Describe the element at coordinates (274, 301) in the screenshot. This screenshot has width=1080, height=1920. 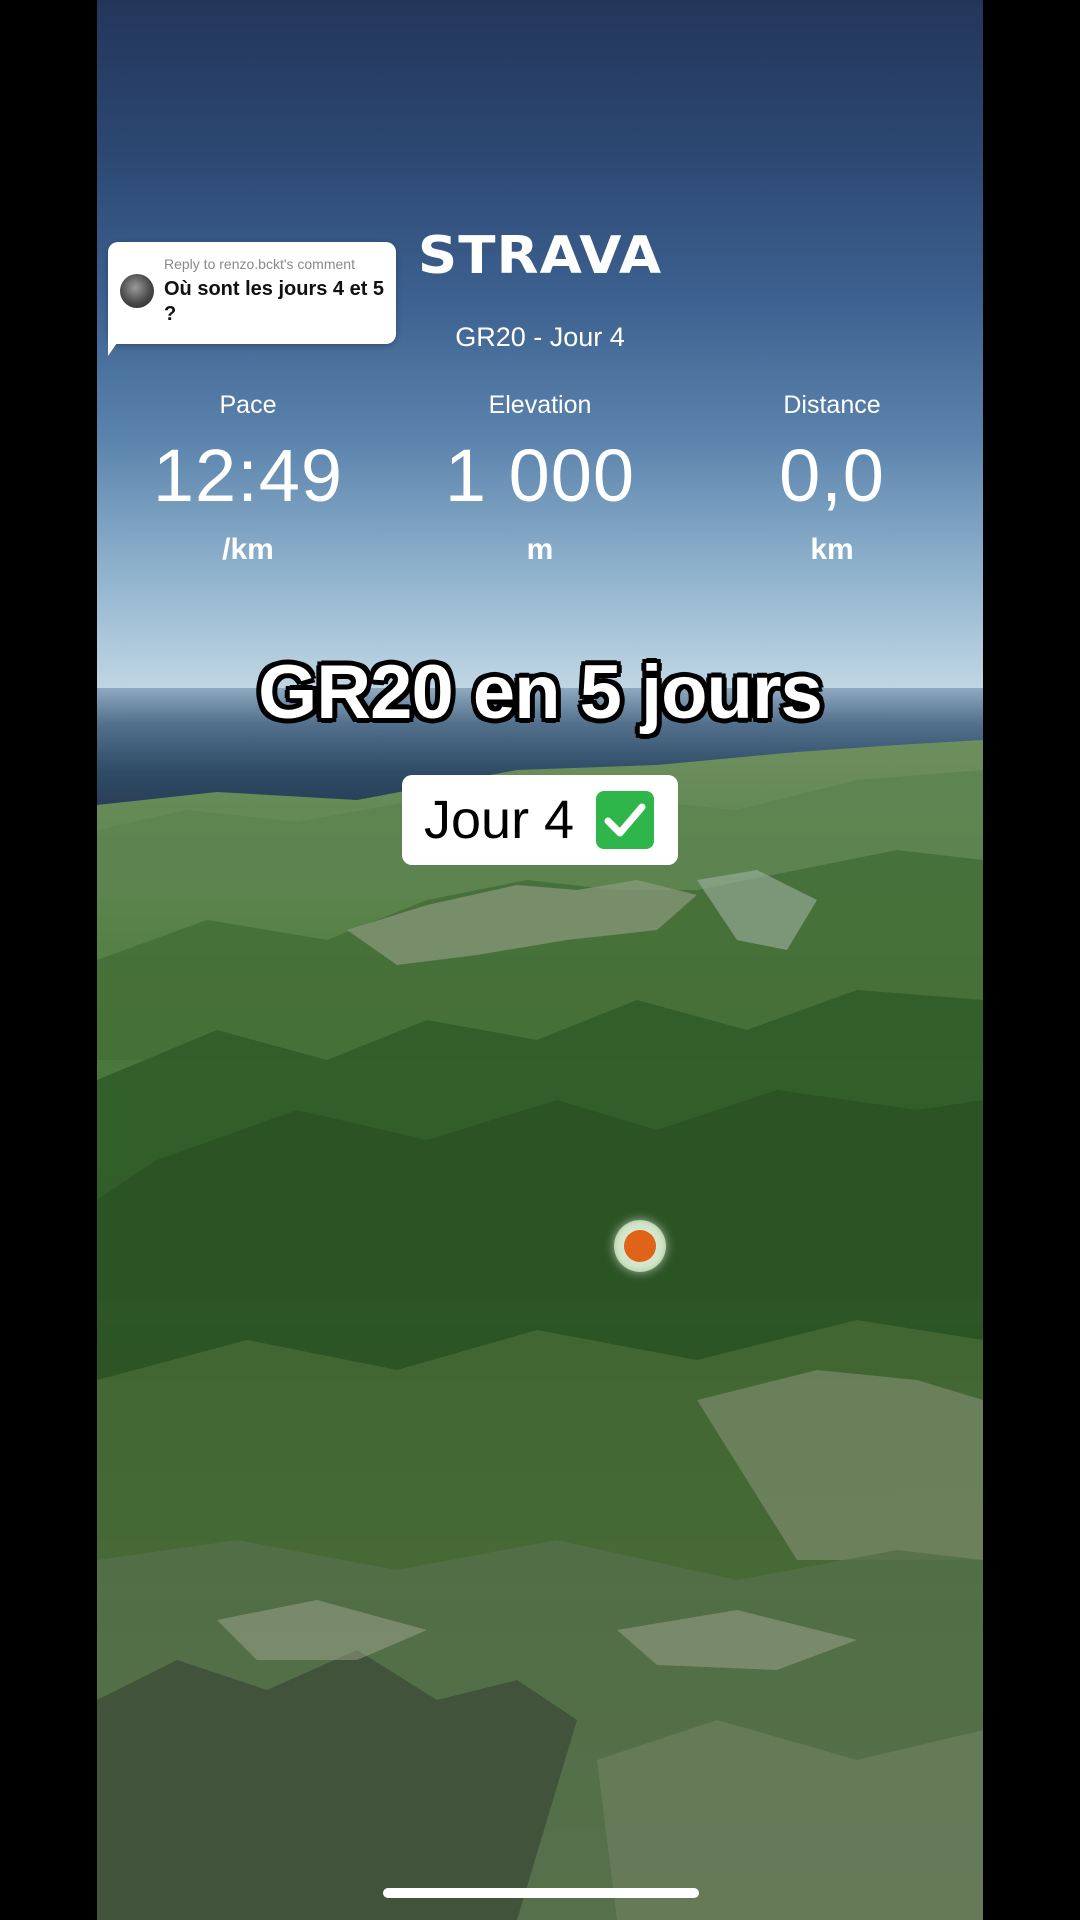
I see `comment-text: Où sont les jours 4 et 5 ?` at that location.